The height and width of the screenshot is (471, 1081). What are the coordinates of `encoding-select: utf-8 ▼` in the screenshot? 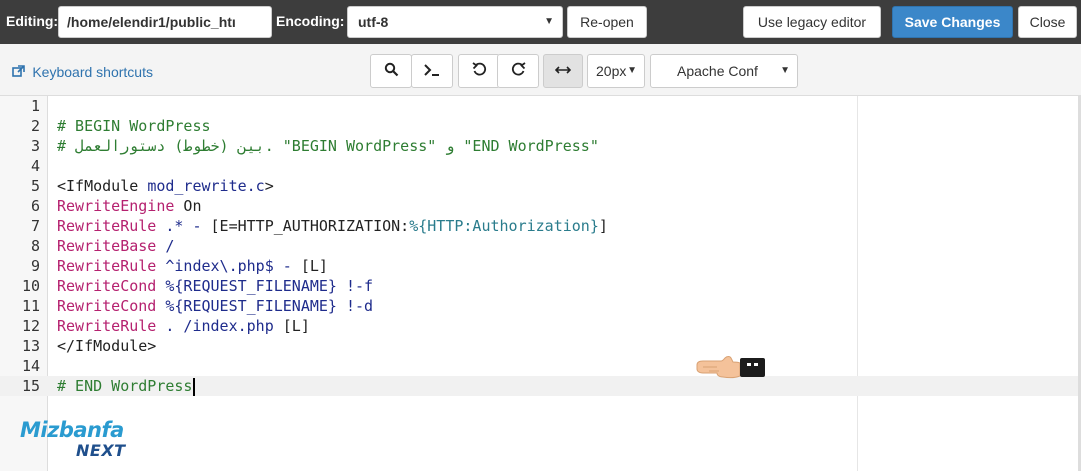 It's located at (455, 22).